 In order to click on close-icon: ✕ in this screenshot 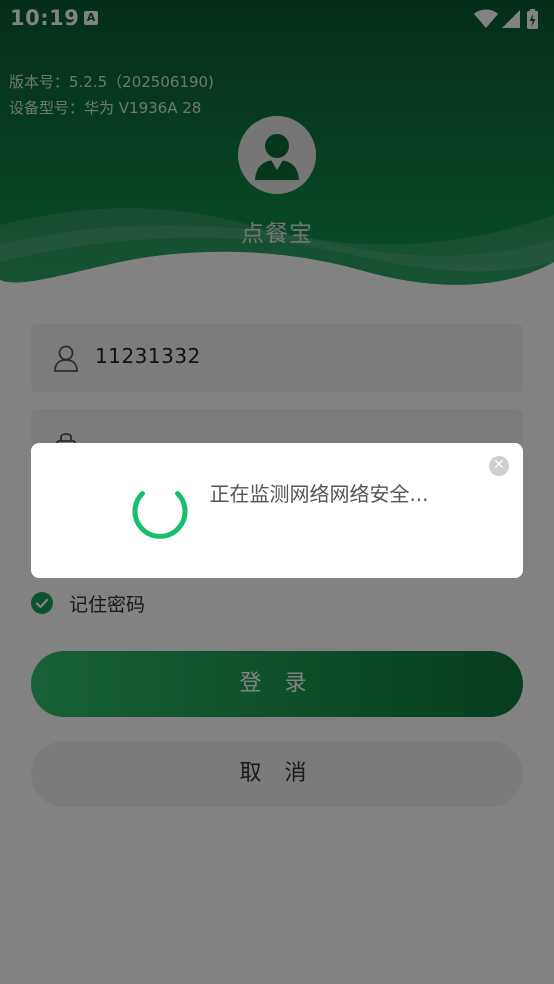, I will do `click(499, 465)`.